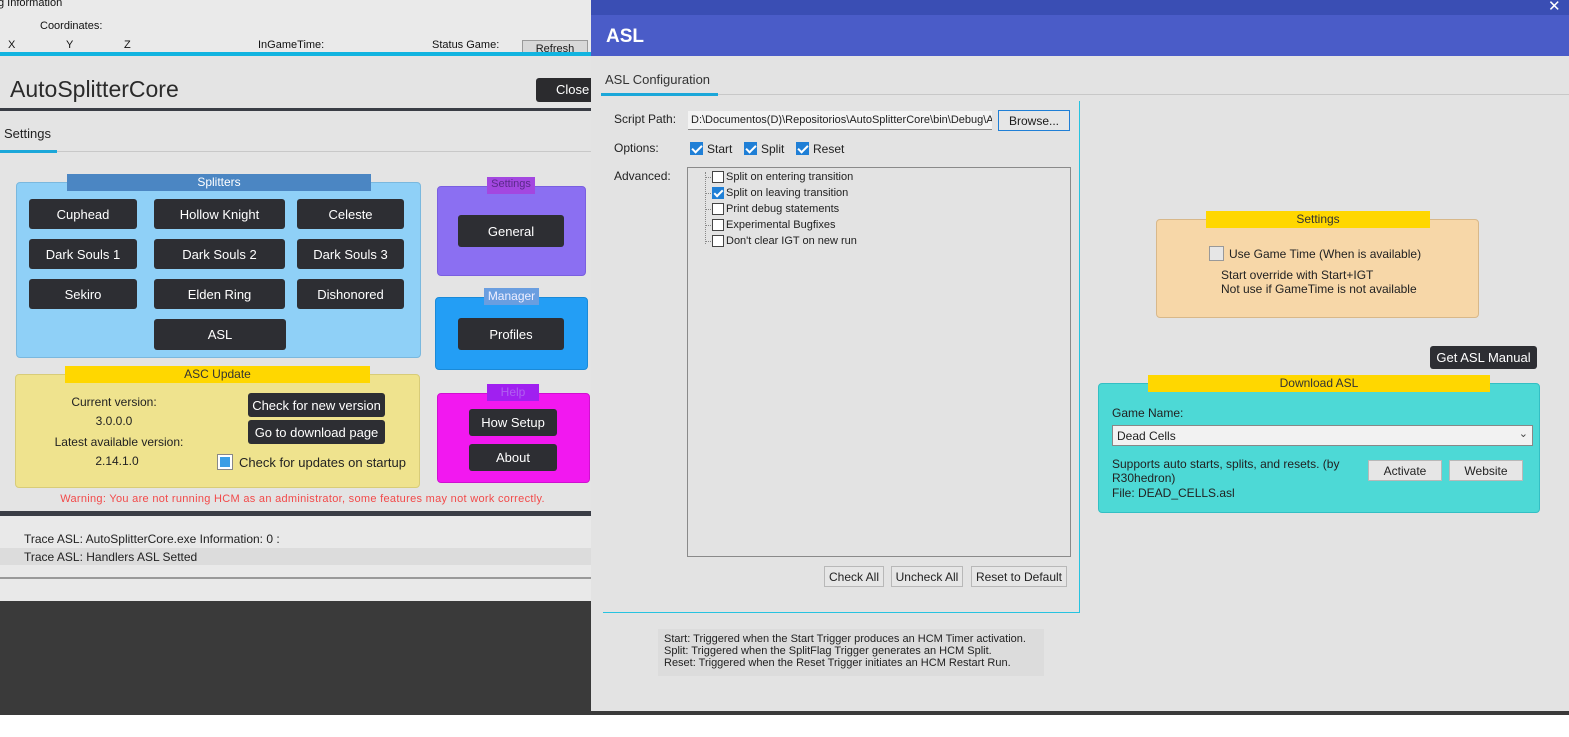  What do you see at coordinates (1325, 254) in the screenshot?
I see `use-game-time-label: Use Game Time (When is available)` at bounding box center [1325, 254].